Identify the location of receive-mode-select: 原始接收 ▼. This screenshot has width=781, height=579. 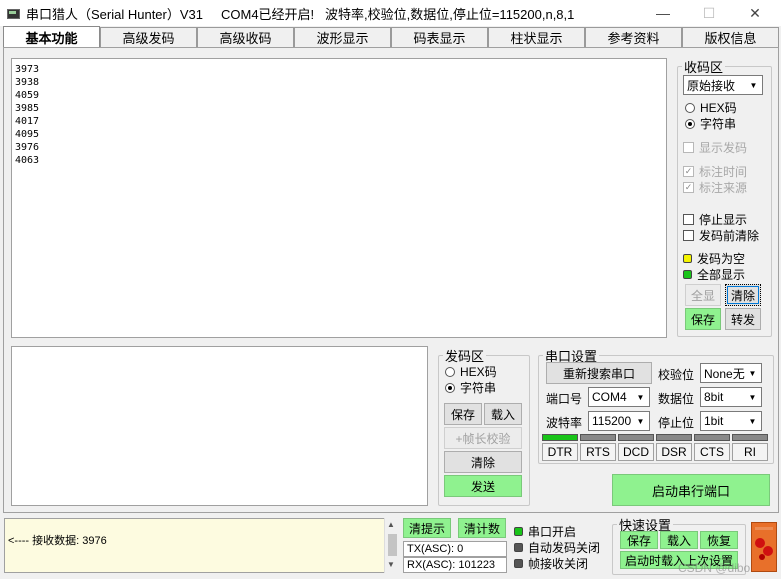
(723, 85).